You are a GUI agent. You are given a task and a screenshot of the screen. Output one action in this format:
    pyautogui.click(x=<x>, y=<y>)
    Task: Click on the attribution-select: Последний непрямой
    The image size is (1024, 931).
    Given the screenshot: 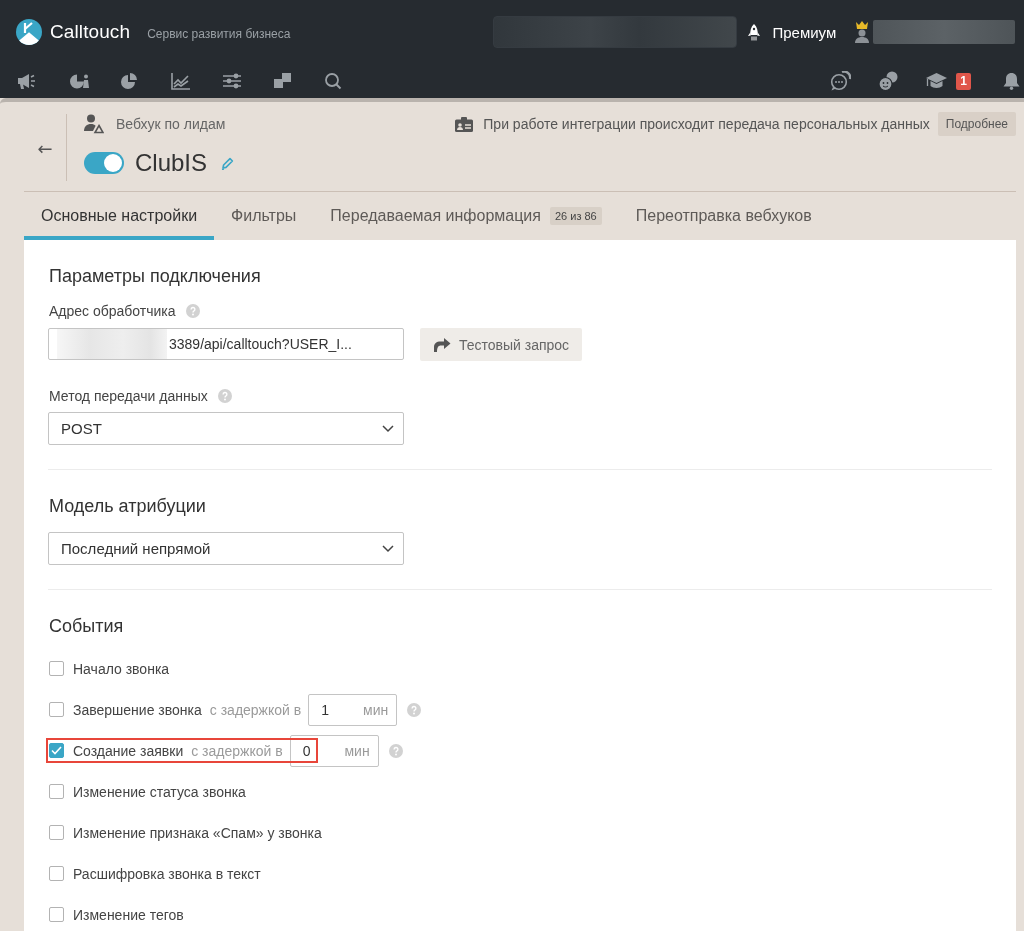 What is the action you would take?
    pyautogui.click(x=226, y=548)
    